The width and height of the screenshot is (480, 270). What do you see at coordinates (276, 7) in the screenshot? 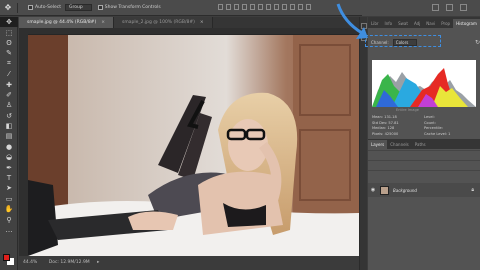
I see `distribute-middle-icon` at bounding box center [276, 7].